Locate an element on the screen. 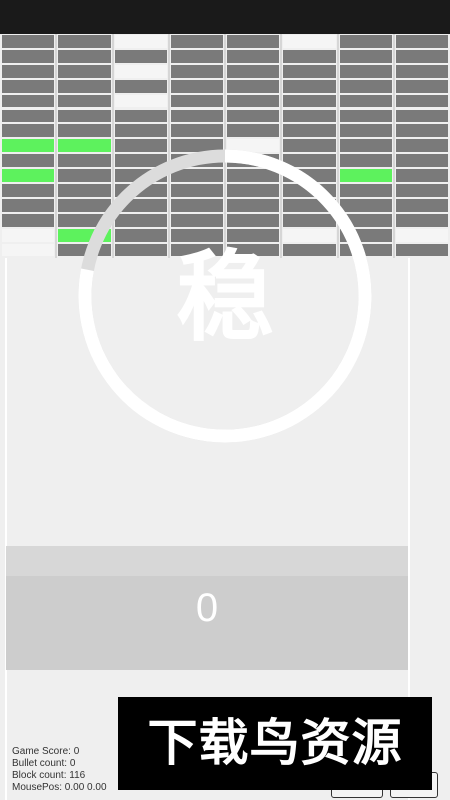  debug-block-count: Block count: 116 is located at coordinates (49, 775).